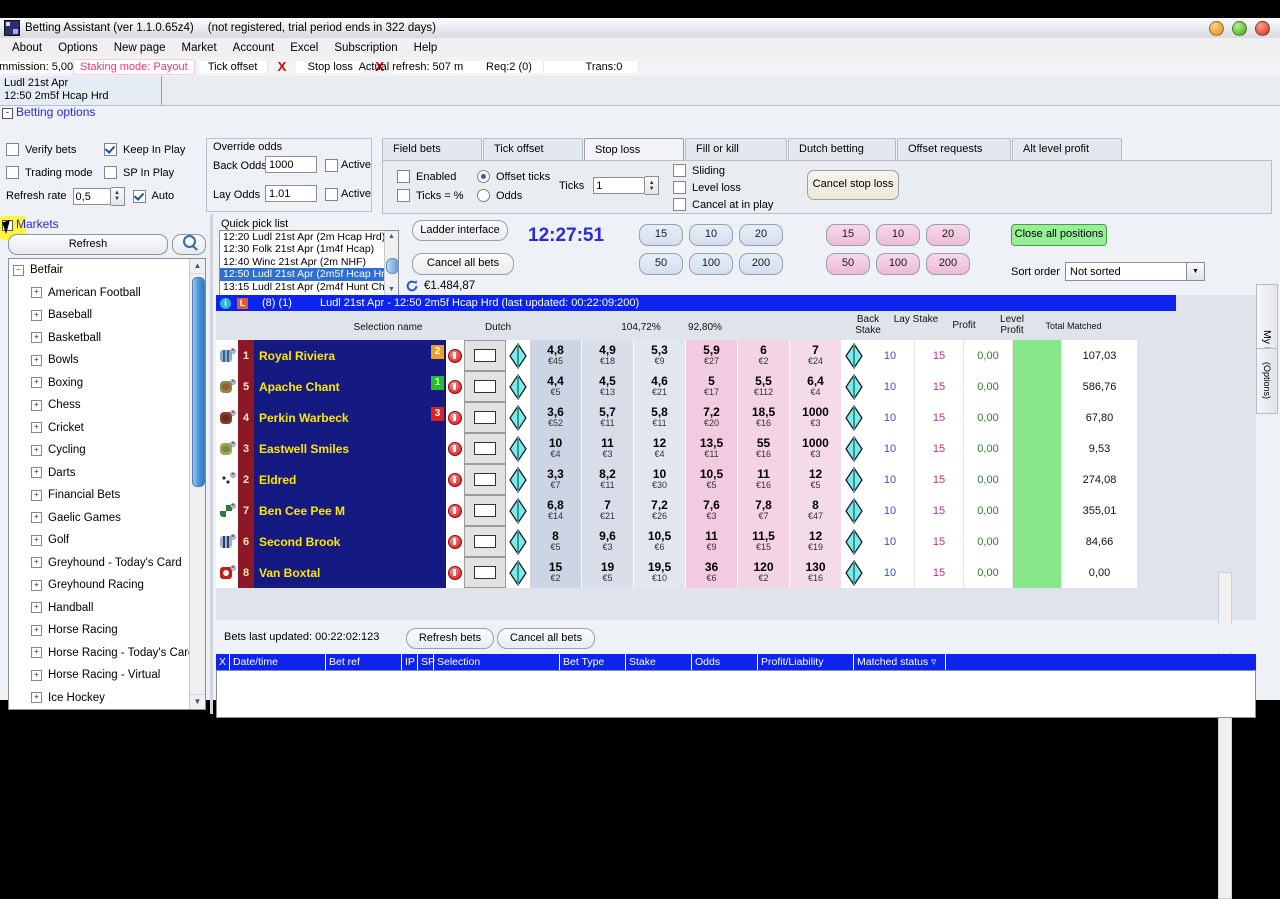 This screenshot has height=899, width=1280. What do you see at coordinates (1135, 271) in the screenshot?
I see `sort-order-select: Not sorted ▼` at bounding box center [1135, 271].